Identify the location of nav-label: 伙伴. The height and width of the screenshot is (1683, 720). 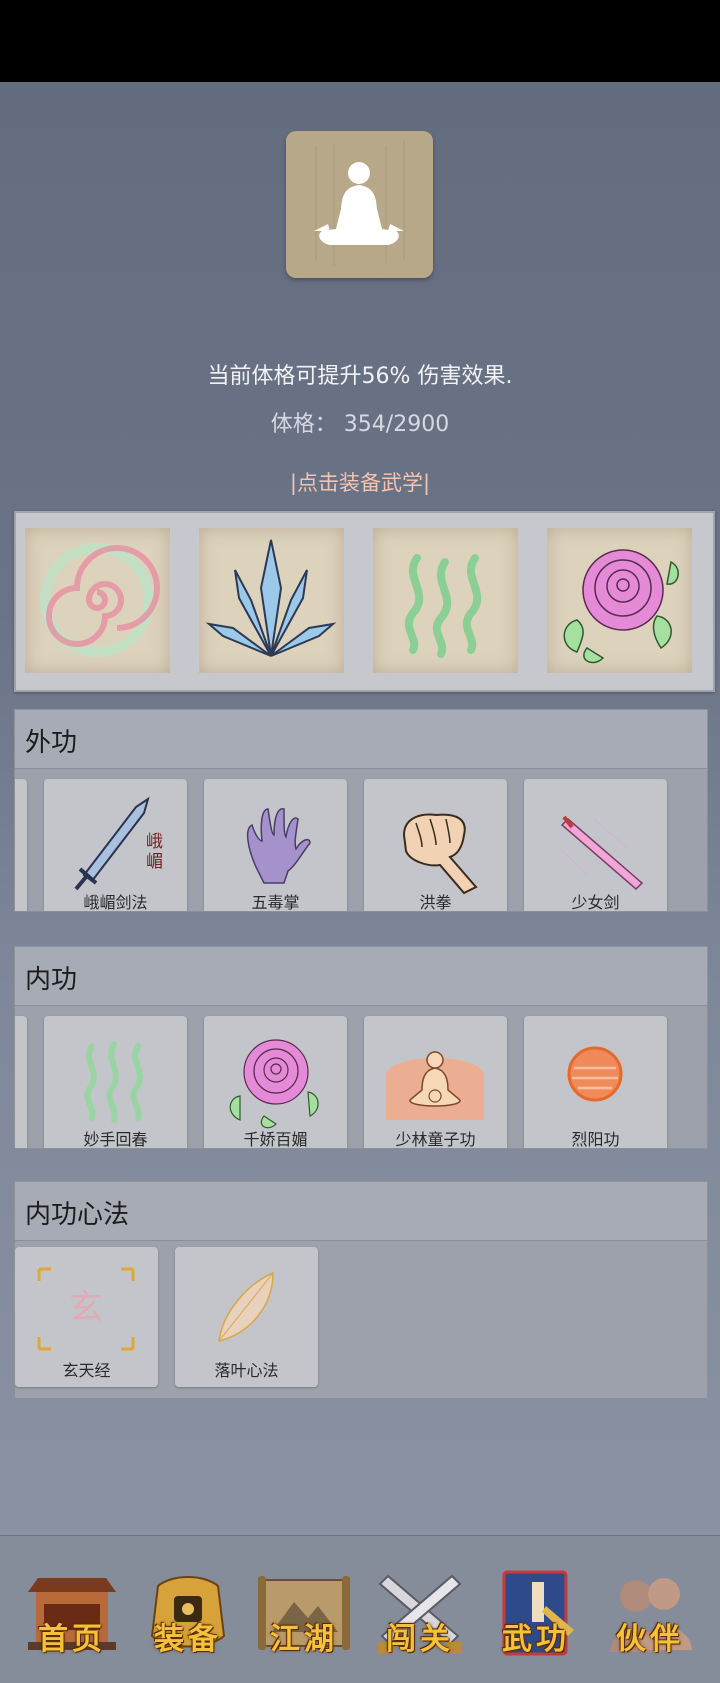
(650, 1639).